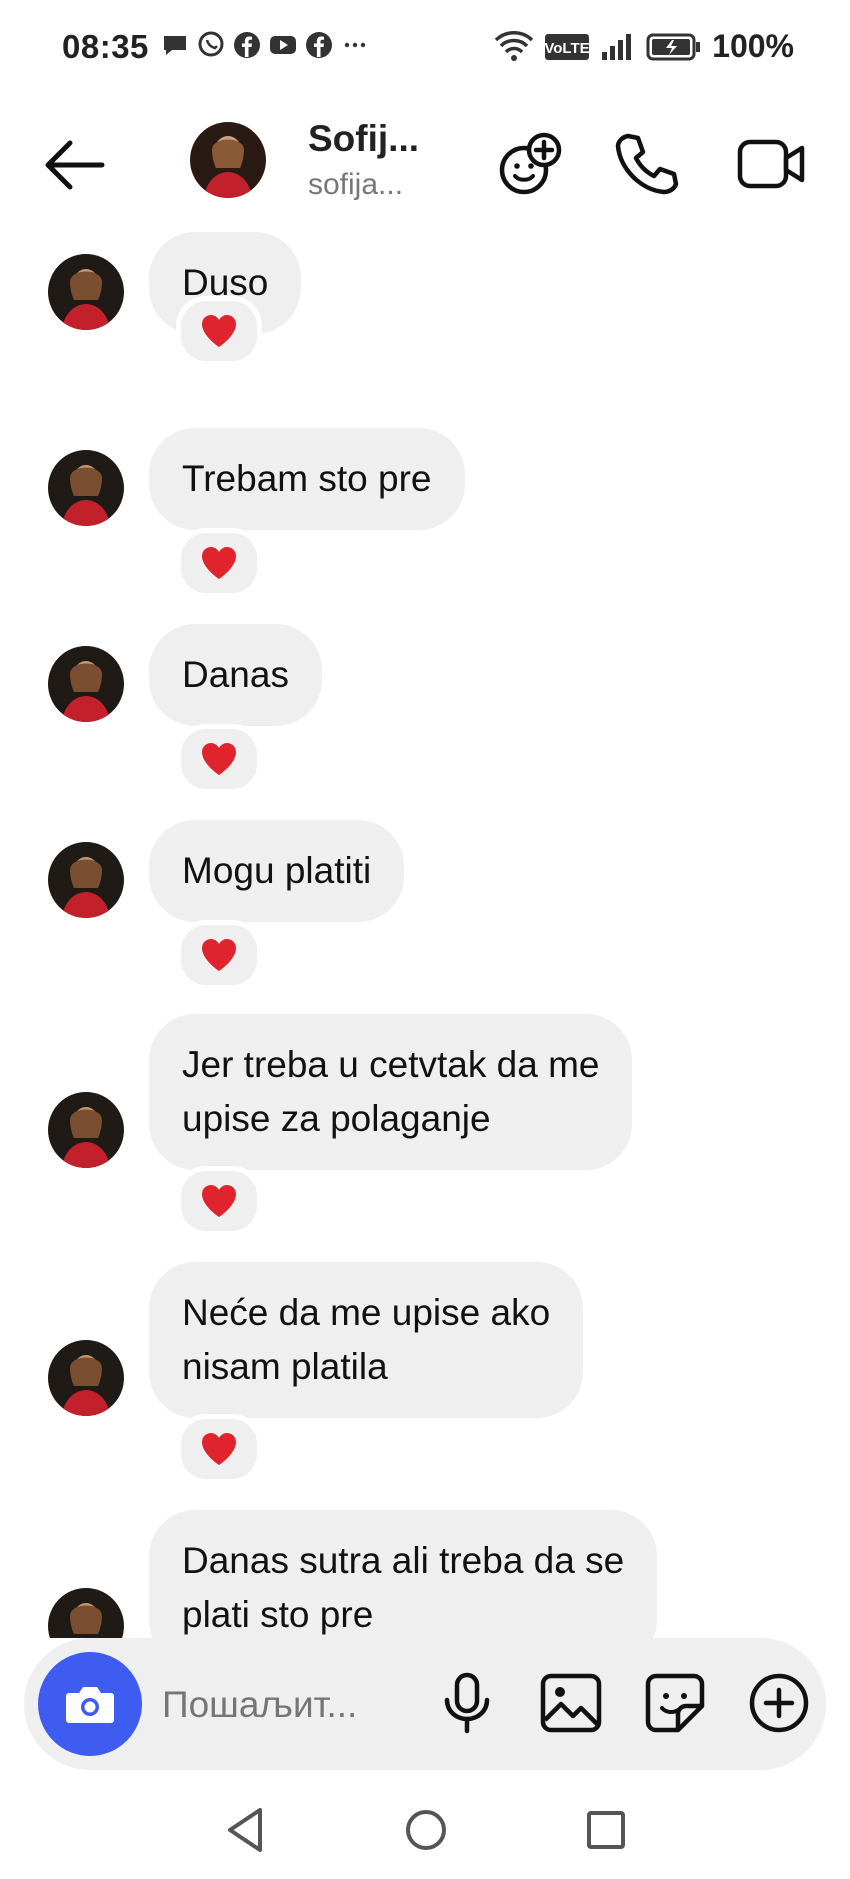 This screenshot has width=850, height=1879. Describe the element at coordinates (675, 1703) in the screenshot. I see `sticker-icon` at that location.